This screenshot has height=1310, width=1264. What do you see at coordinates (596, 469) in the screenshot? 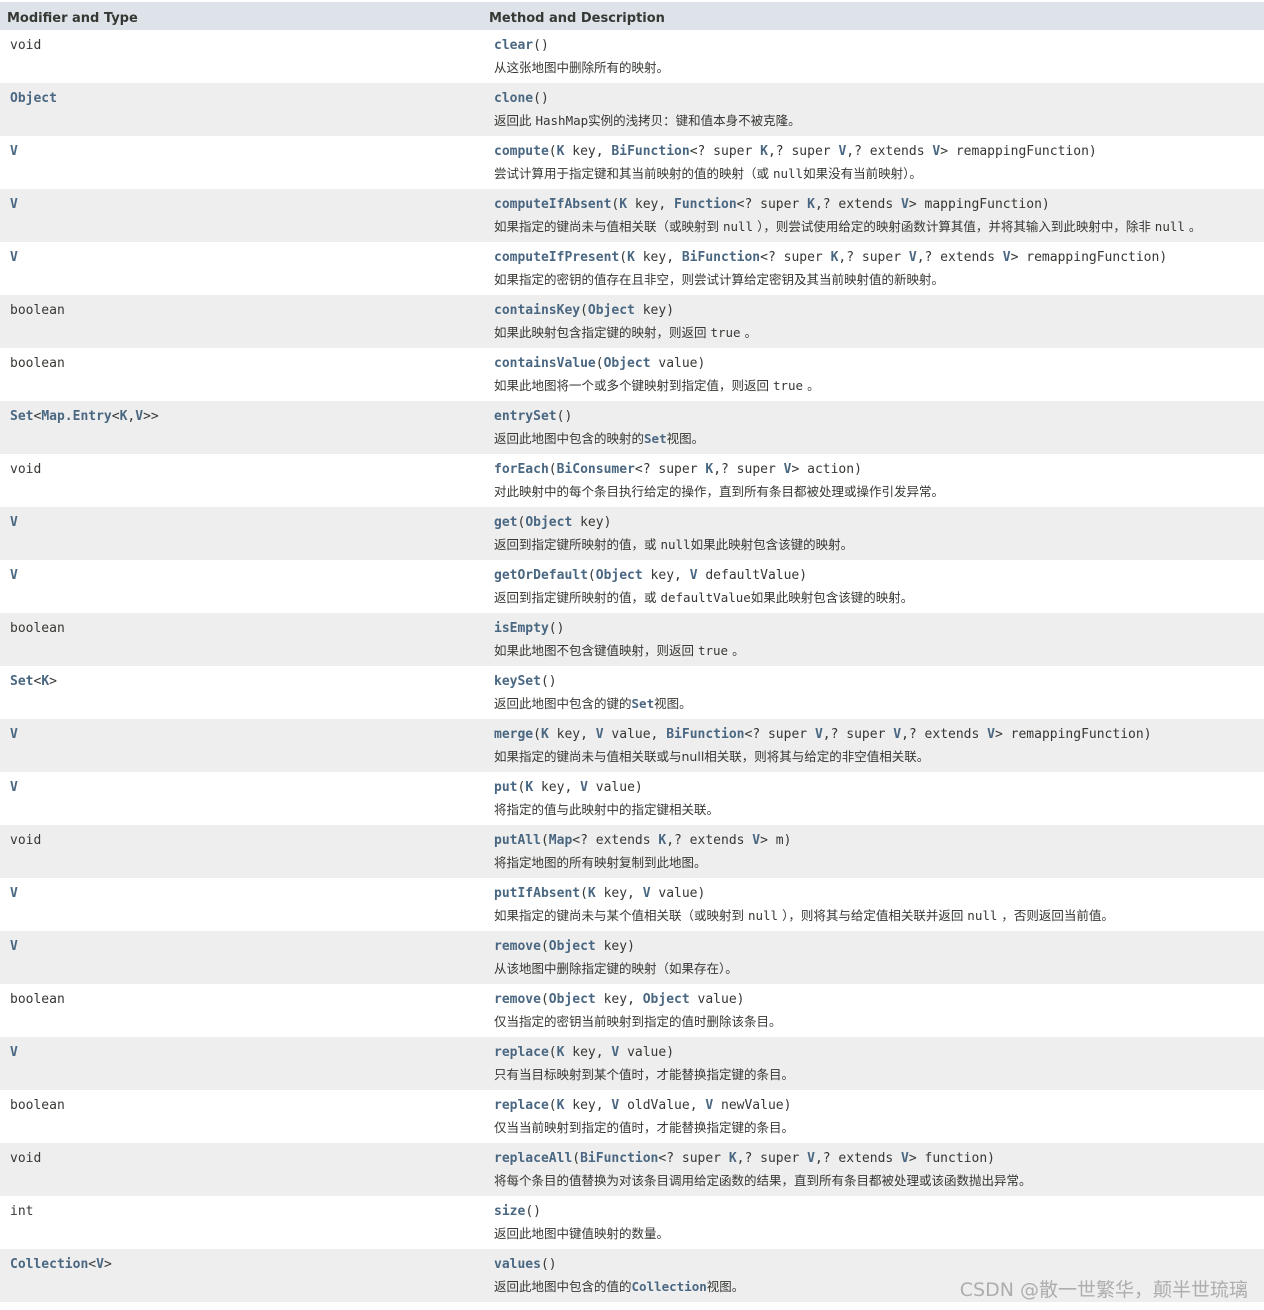
I see `param-type-link: BiConsumer` at bounding box center [596, 469].